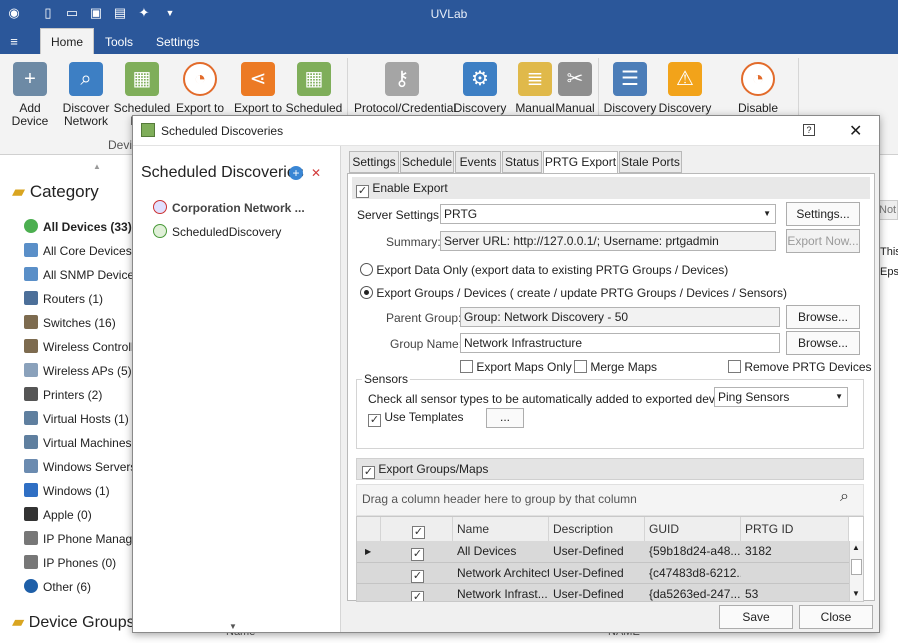 Image resolution: width=898 pixels, height=643 pixels. I want to click on category-item: All Core Devices (2, so click(85, 251).